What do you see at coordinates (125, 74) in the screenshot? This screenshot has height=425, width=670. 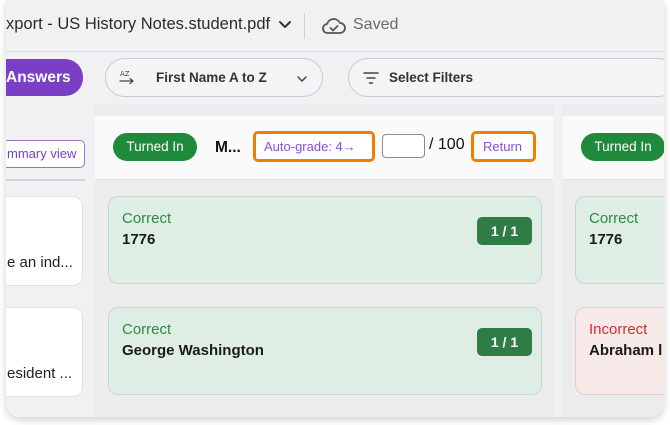 I see `svg-text: AZ` at bounding box center [125, 74].